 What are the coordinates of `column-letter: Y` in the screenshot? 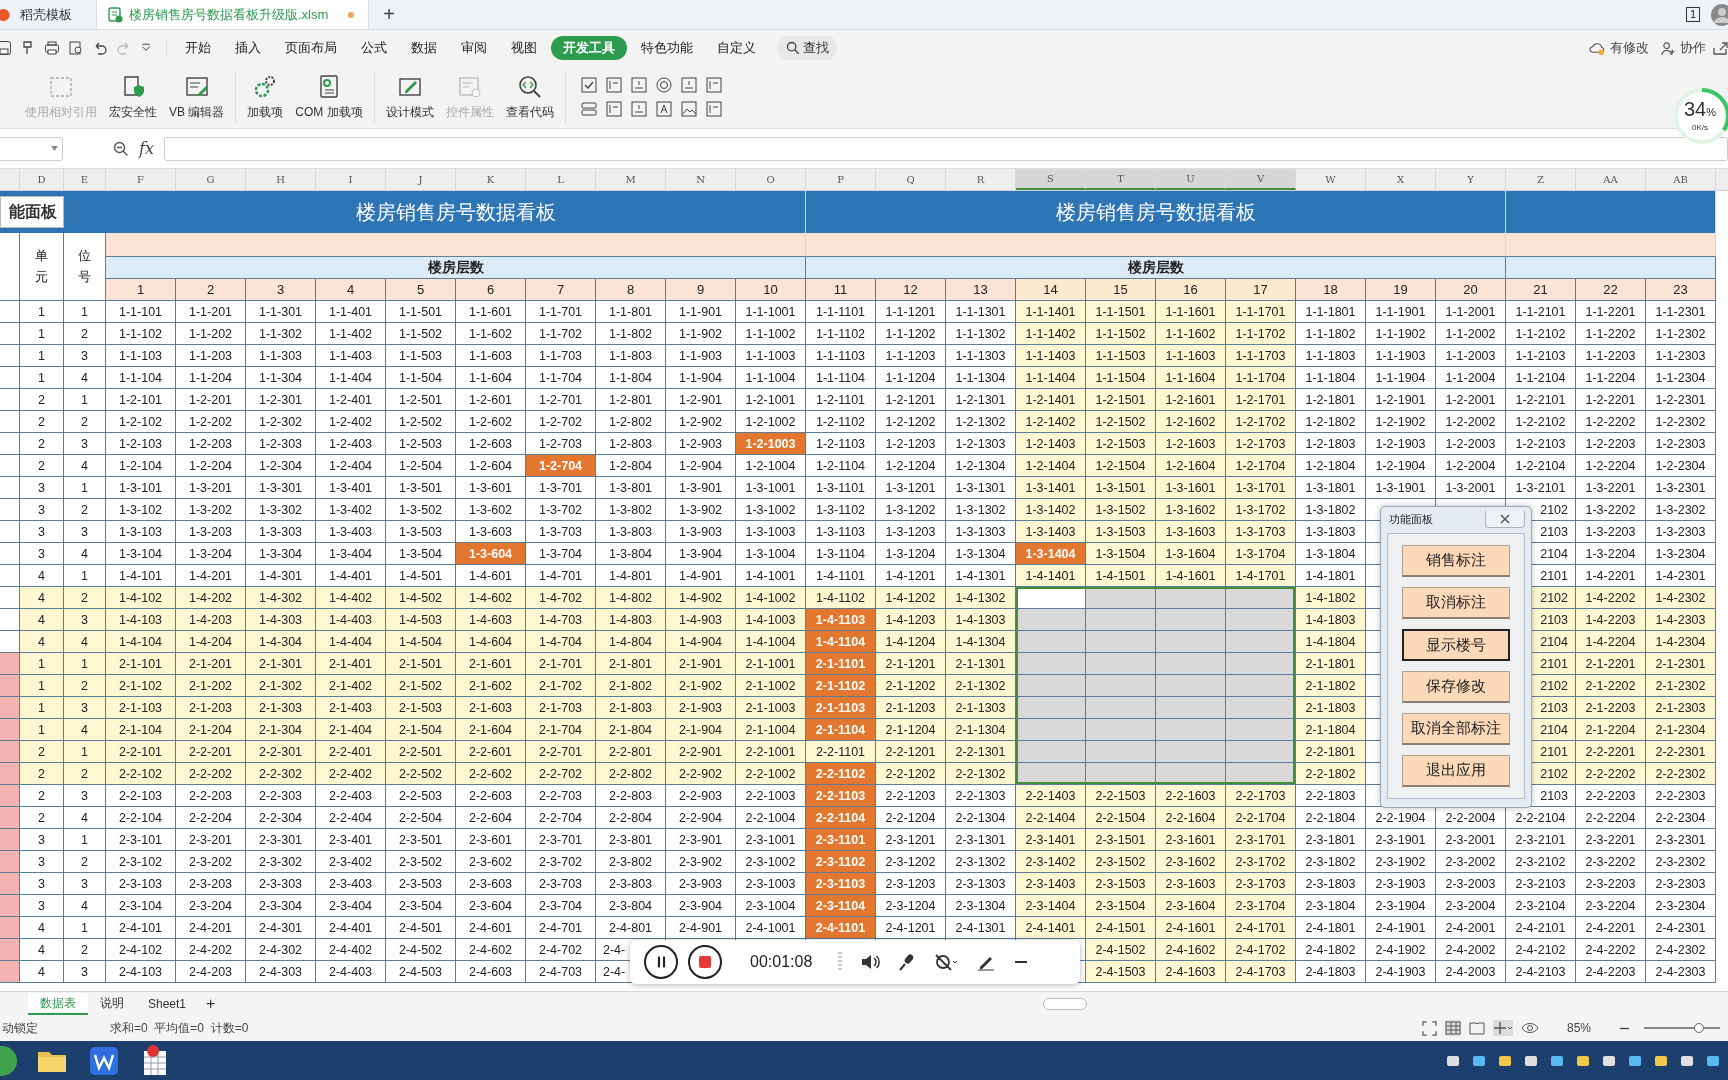 It's located at (1471, 179).